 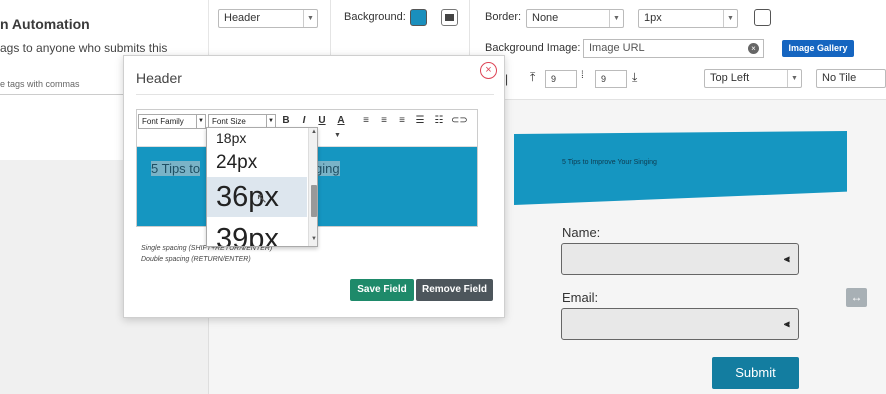 I want to click on border-style-select: None ▼, so click(x=575, y=18).